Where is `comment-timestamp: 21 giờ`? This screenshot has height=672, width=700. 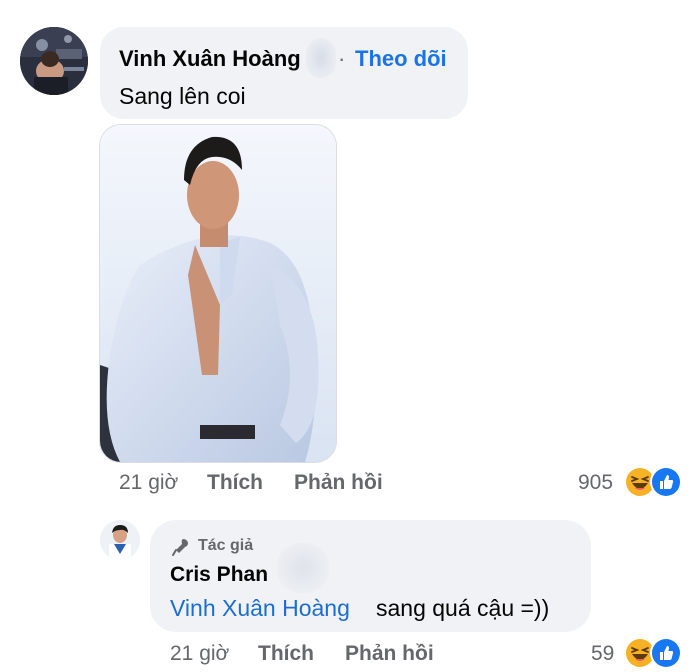
comment-timestamp: 21 giờ is located at coordinates (149, 482).